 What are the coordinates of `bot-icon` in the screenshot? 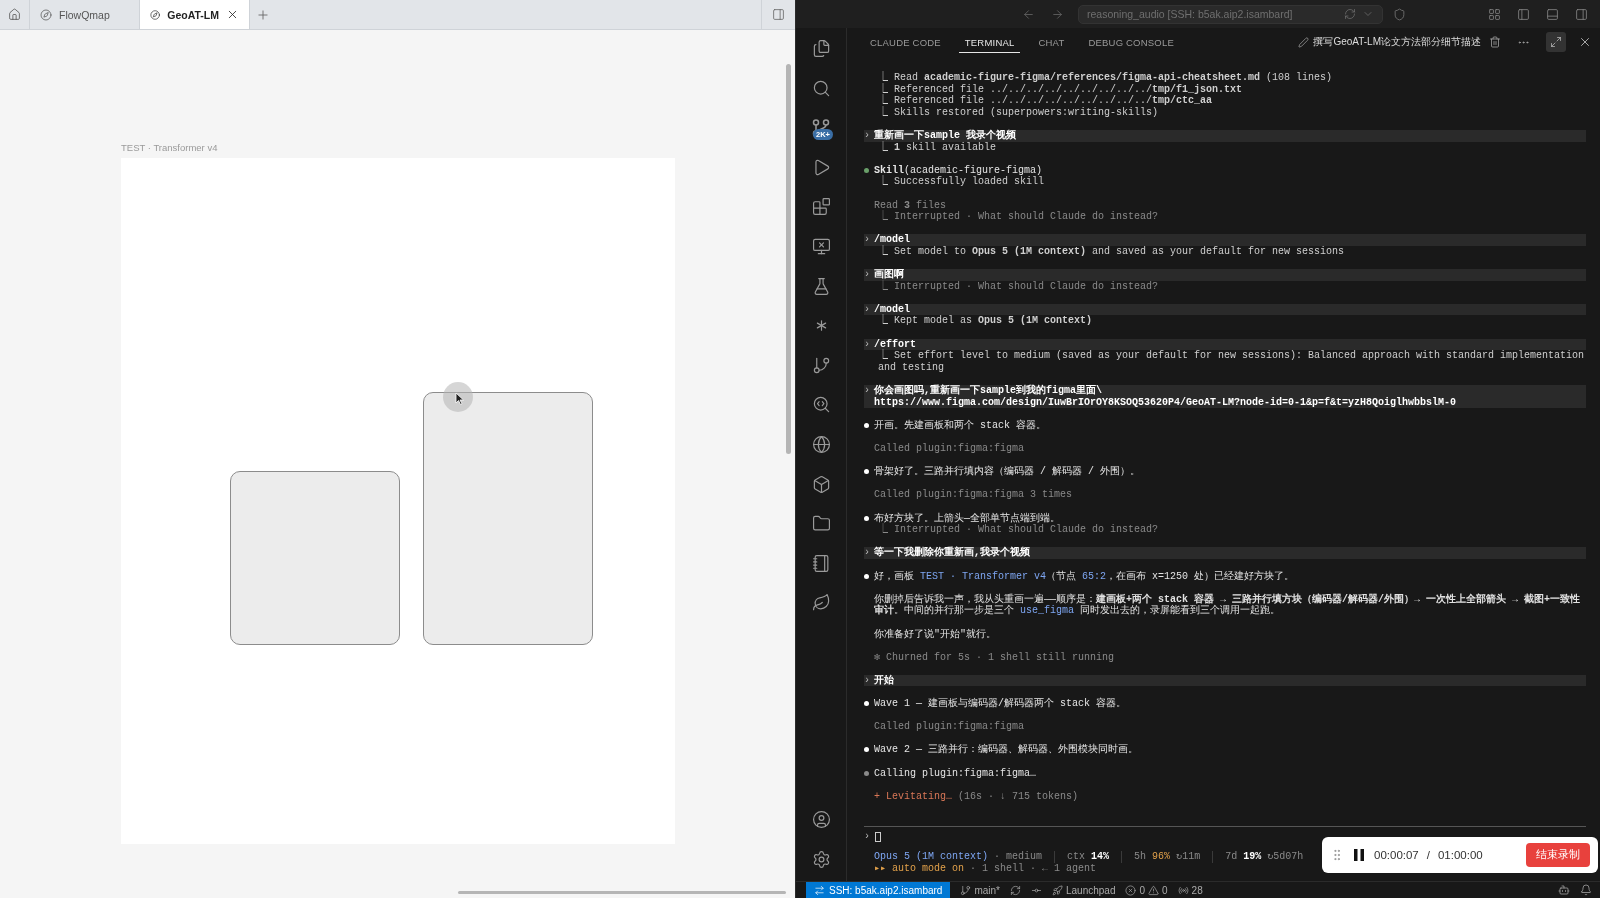 It's located at (1564, 890).